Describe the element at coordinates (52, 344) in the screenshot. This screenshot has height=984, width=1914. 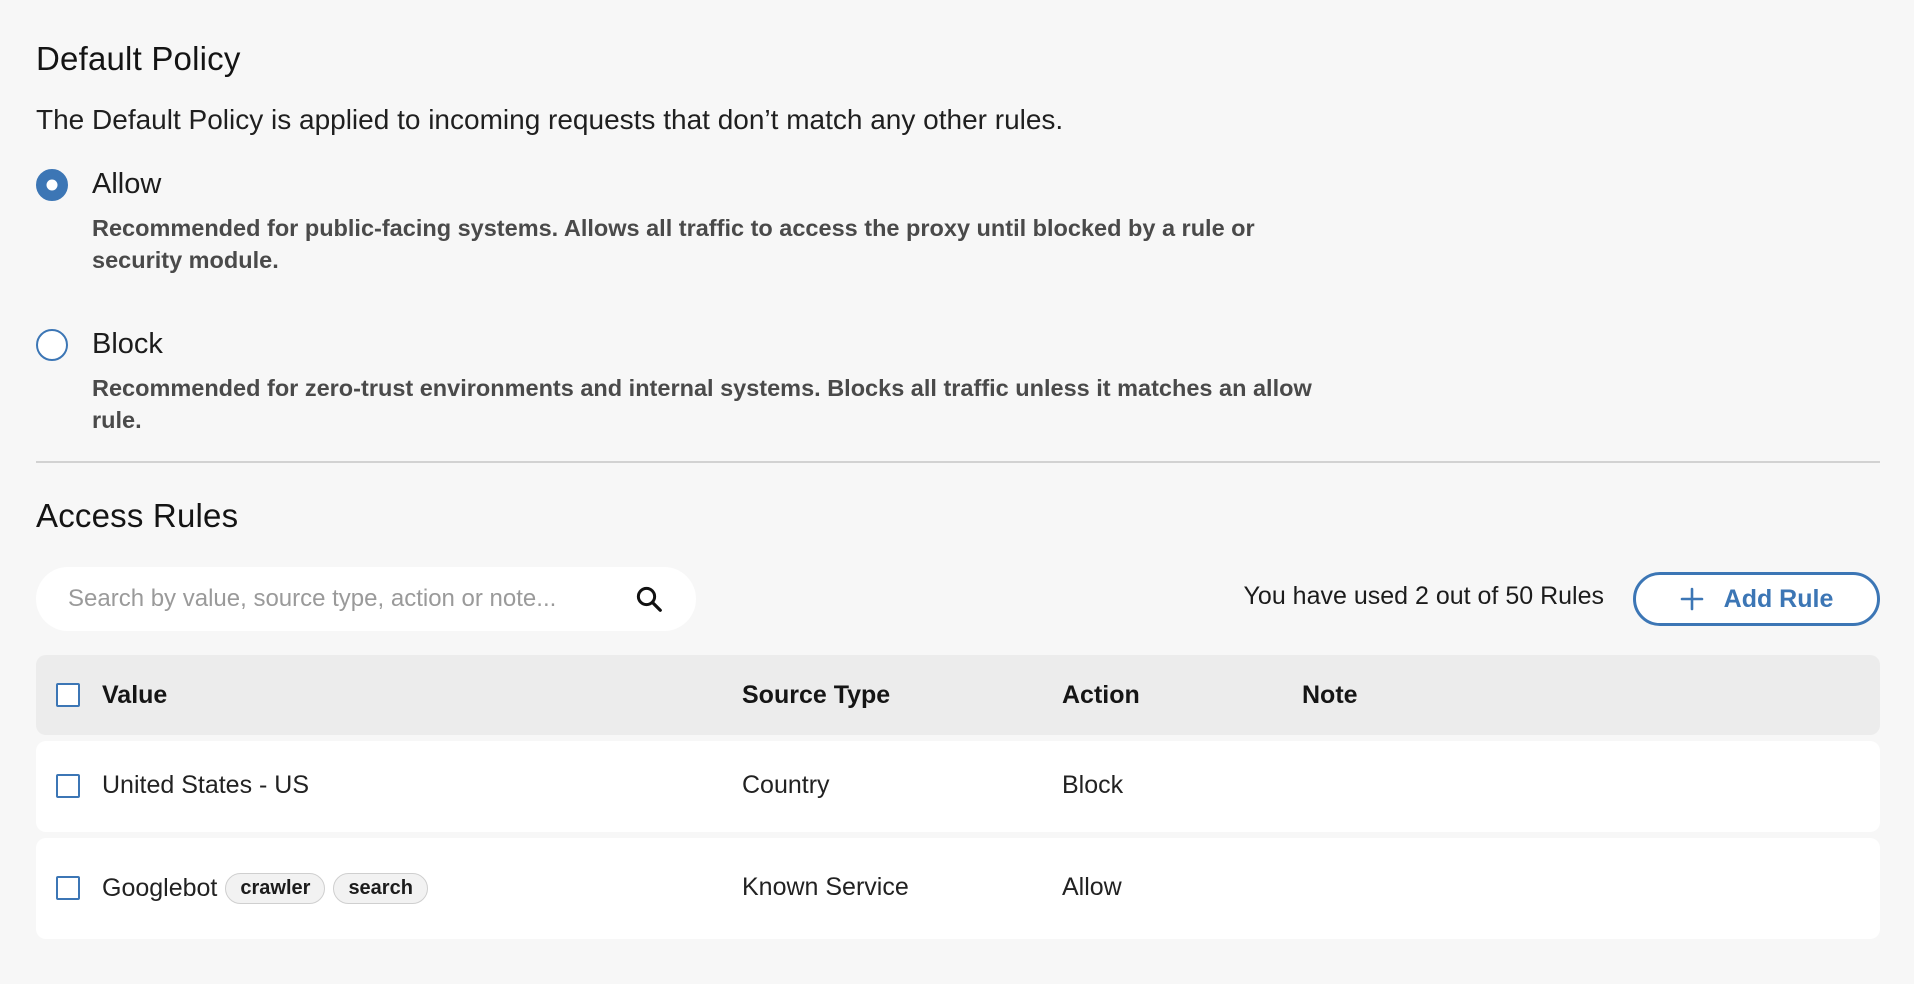
I see `block-radio` at that location.